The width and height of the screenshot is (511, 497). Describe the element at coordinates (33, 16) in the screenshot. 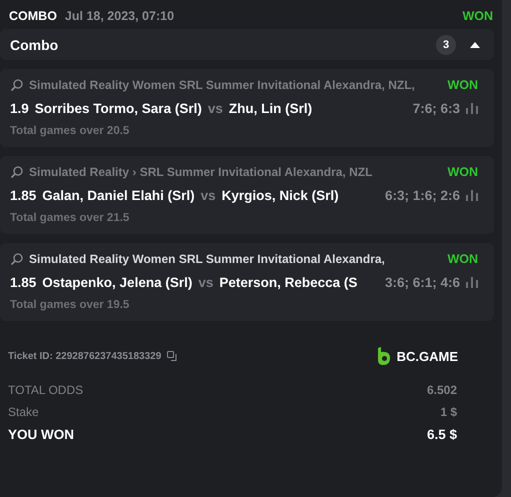

I see `bet-type: COMBO` at that location.